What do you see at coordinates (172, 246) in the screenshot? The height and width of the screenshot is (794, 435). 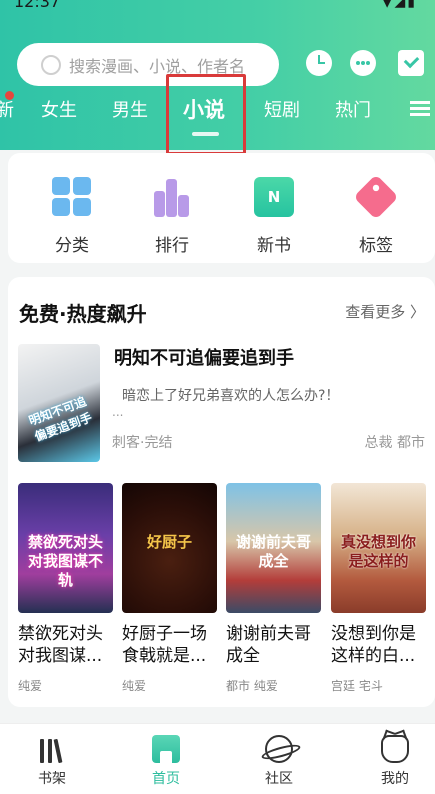 I see `category-label: 排行` at bounding box center [172, 246].